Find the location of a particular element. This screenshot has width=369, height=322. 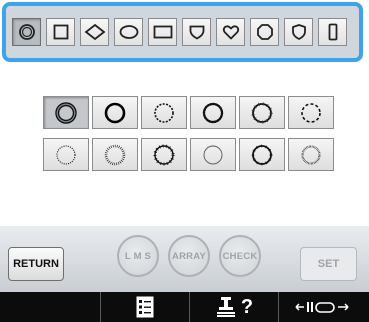

beaded-circle-icon is located at coordinates (213, 112).